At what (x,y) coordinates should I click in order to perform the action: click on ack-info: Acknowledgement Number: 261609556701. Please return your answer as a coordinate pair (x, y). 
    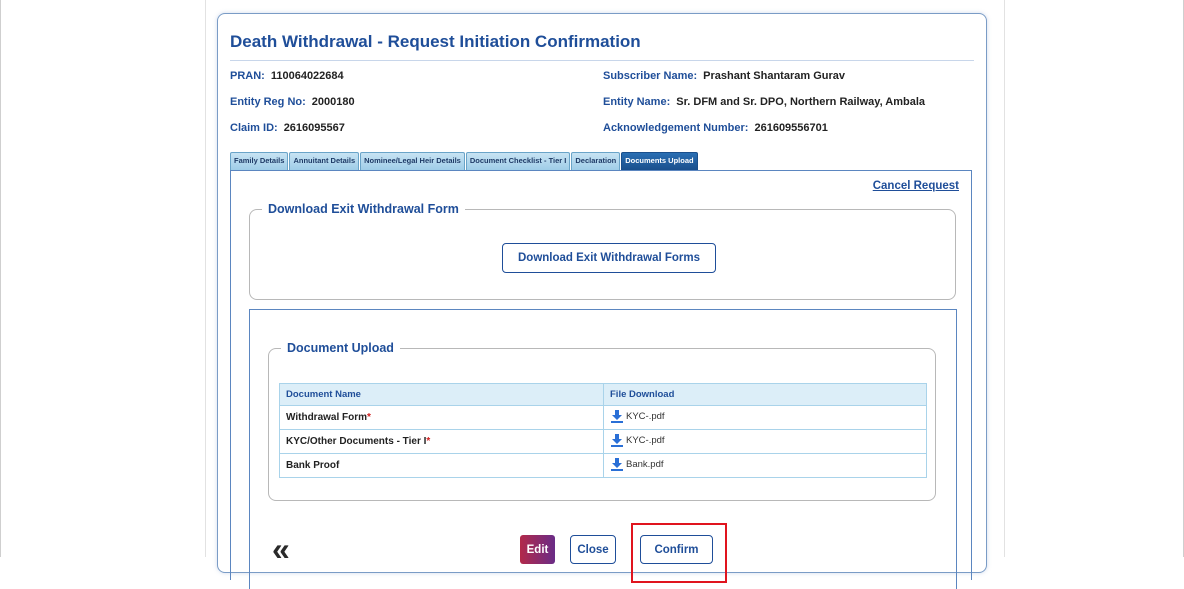
    Looking at the image, I should click on (715, 128).